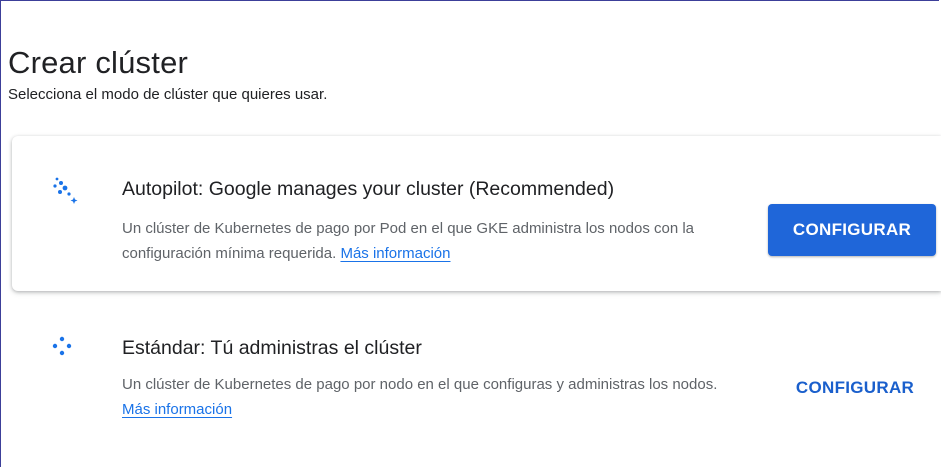 The width and height of the screenshot is (941, 469). What do you see at coordinates (177, 409) in the screenshot?
I see `standard-learn-more-link: Más información` at bounding box center [177, 409].